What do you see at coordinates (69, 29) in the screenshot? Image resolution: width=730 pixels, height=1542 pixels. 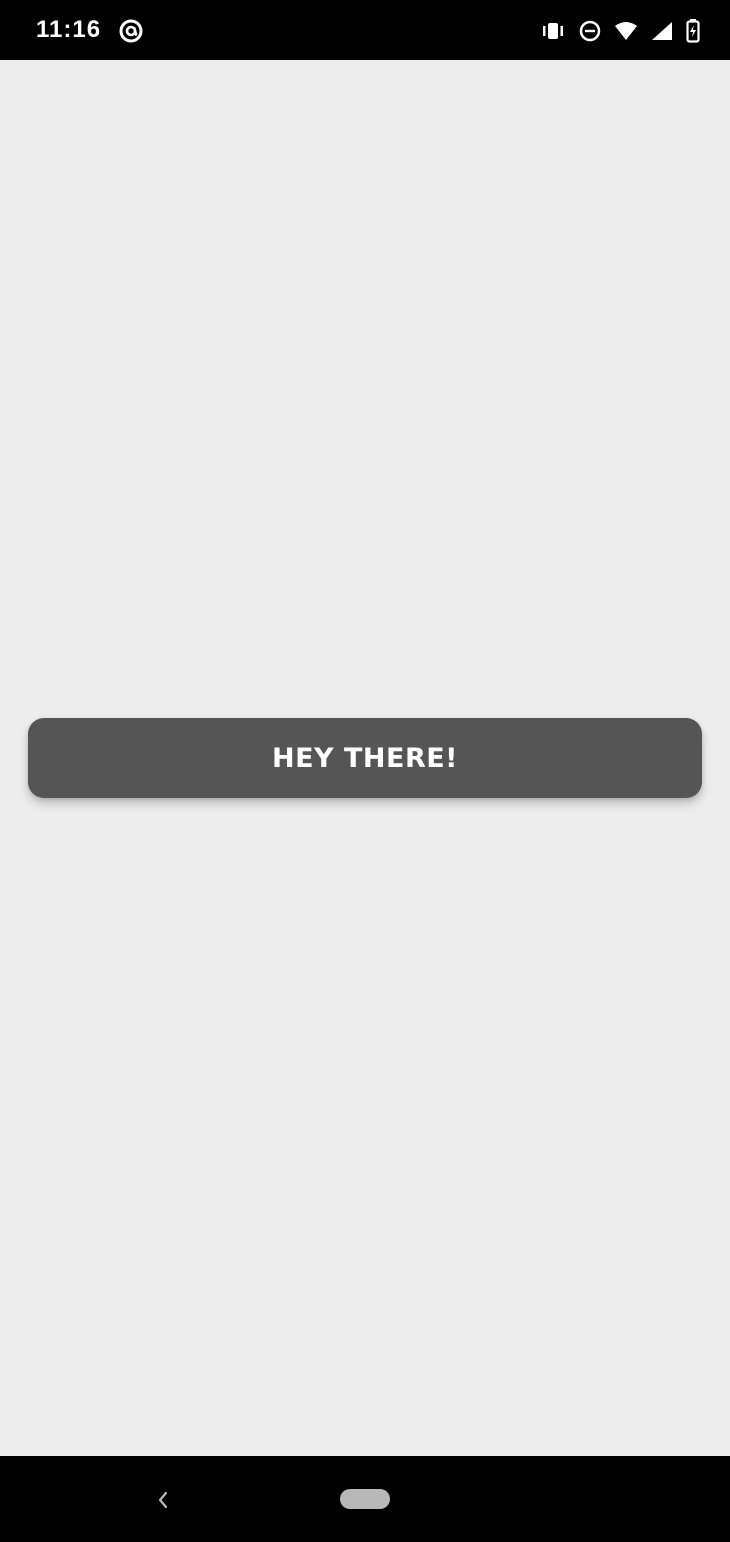 I see `status-time: 11:16` at bounding box center [69, 29].